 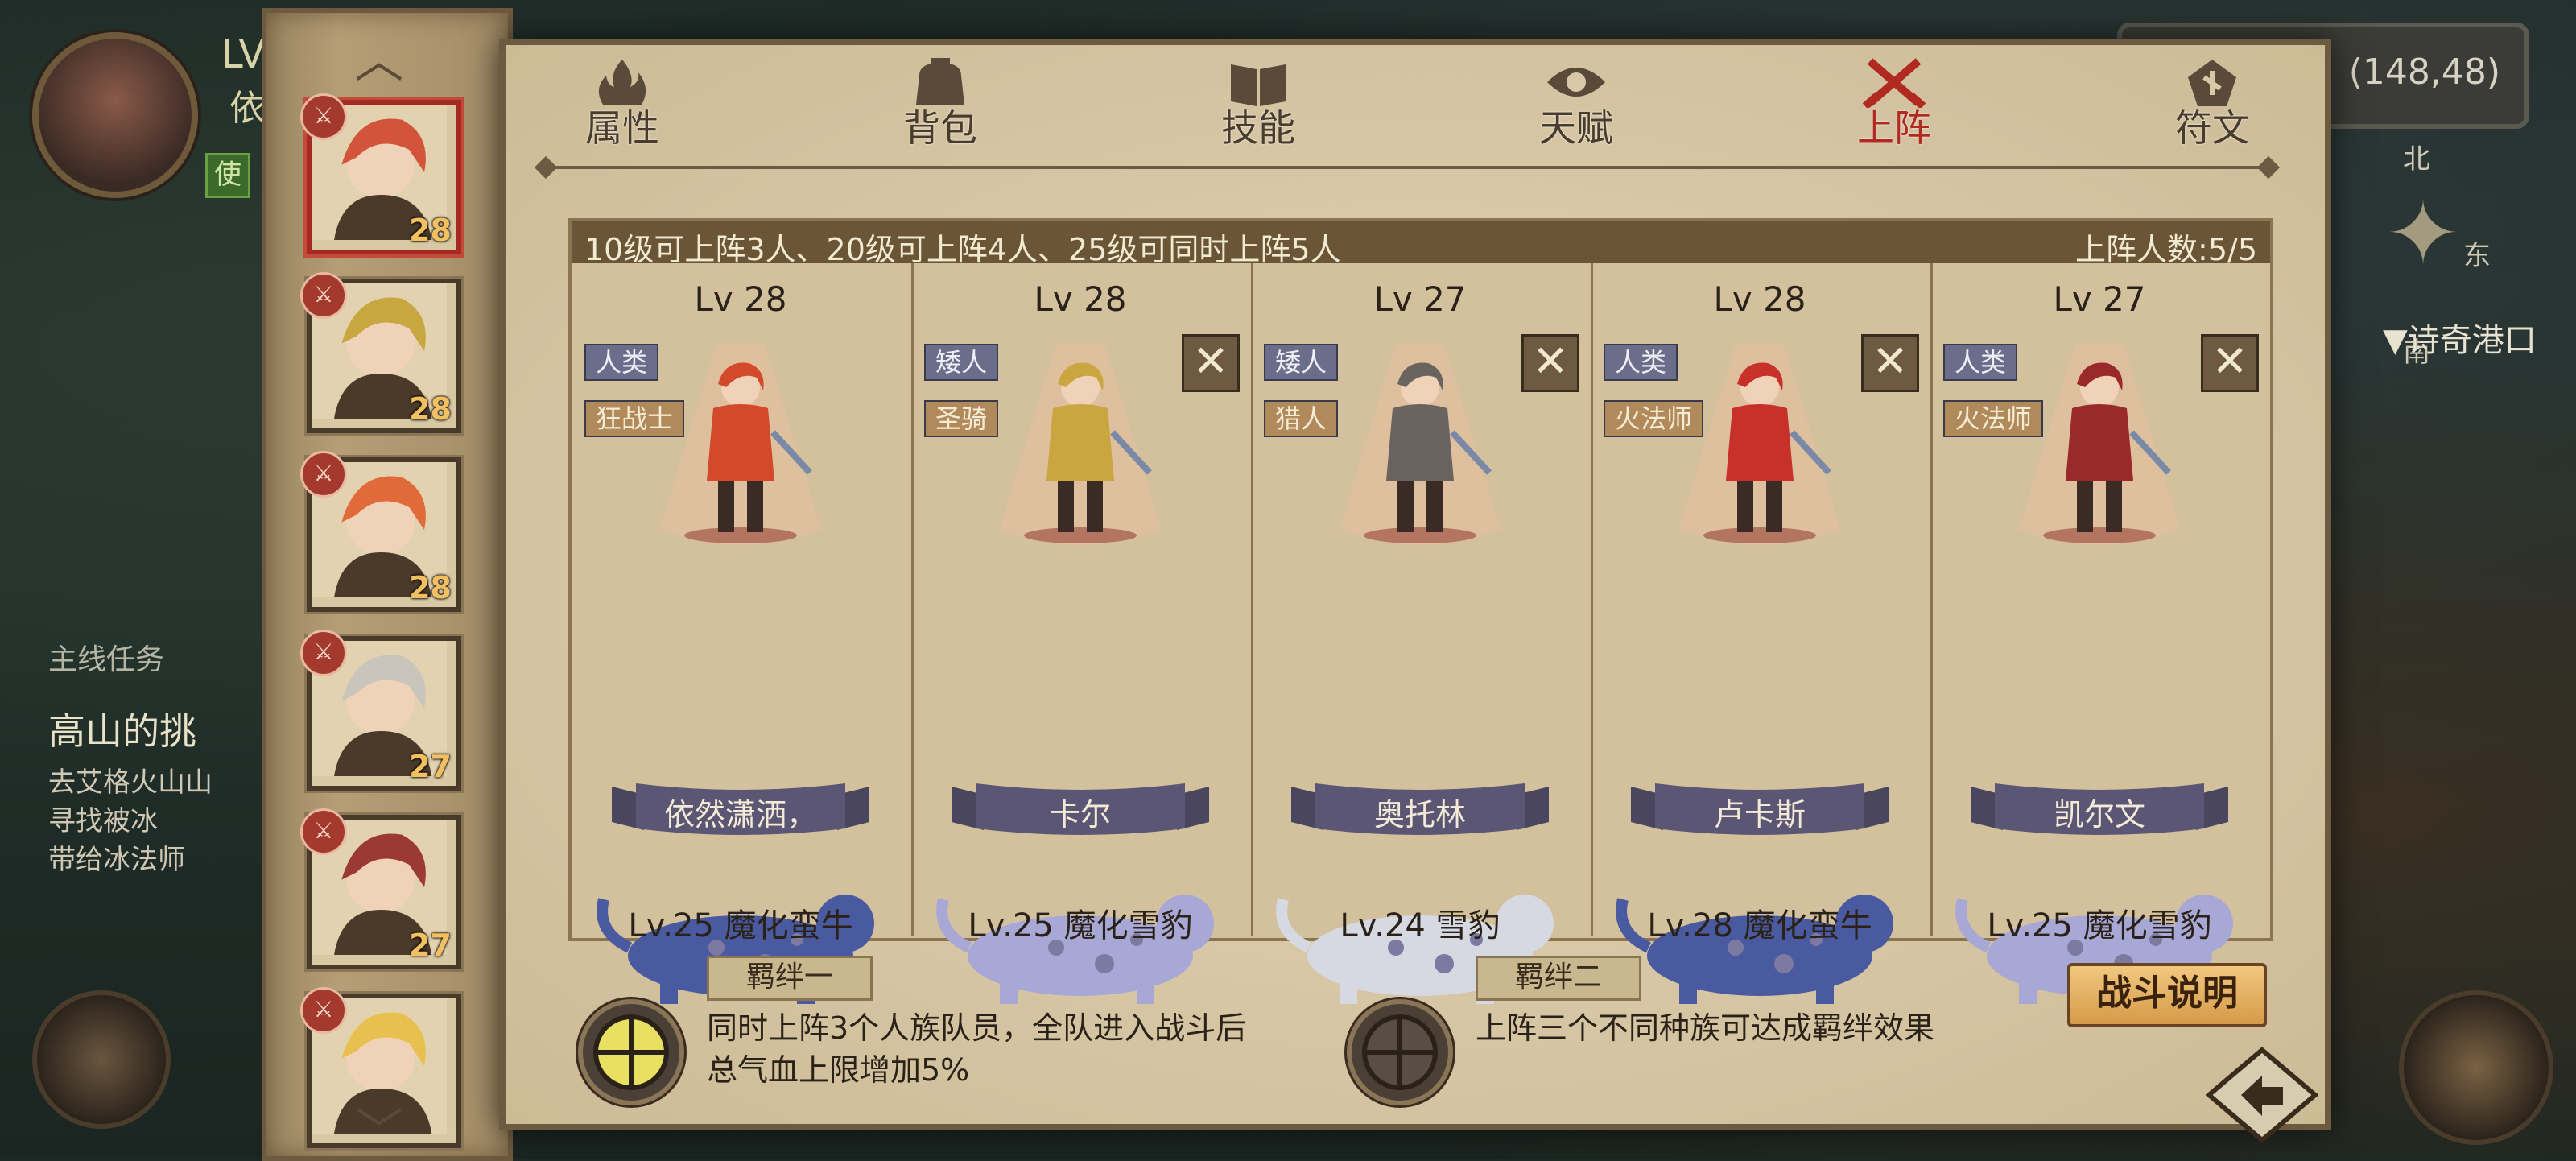 What do you see at coordinates (940, 128) in the screenshot?
I see `tab-label: 背包` at bounding box center [940, 128].